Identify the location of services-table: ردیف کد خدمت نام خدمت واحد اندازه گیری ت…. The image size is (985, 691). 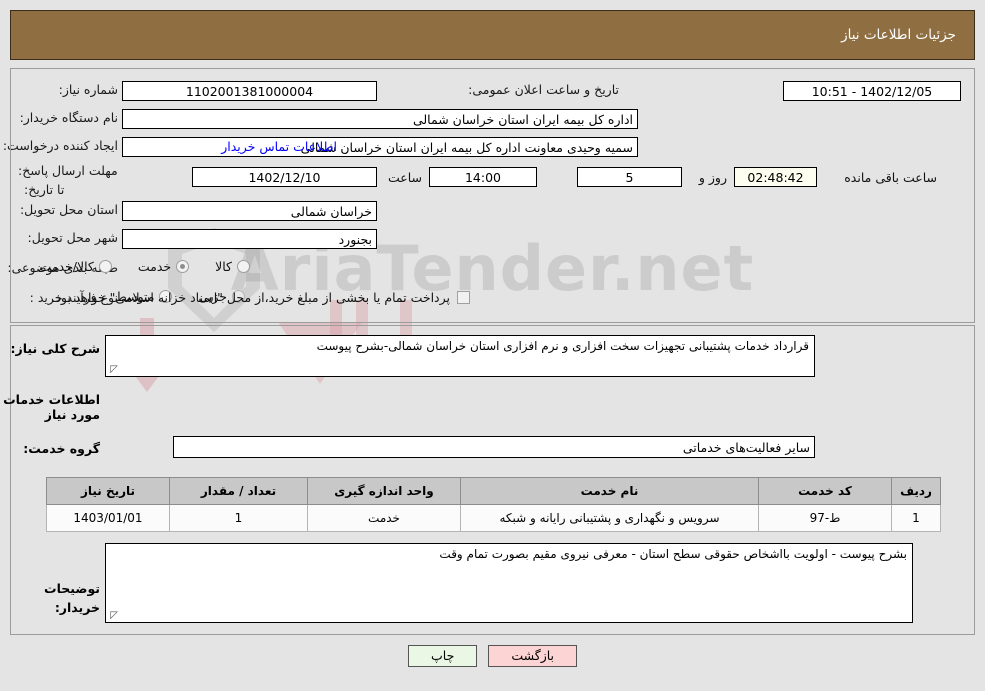
(493, 504).